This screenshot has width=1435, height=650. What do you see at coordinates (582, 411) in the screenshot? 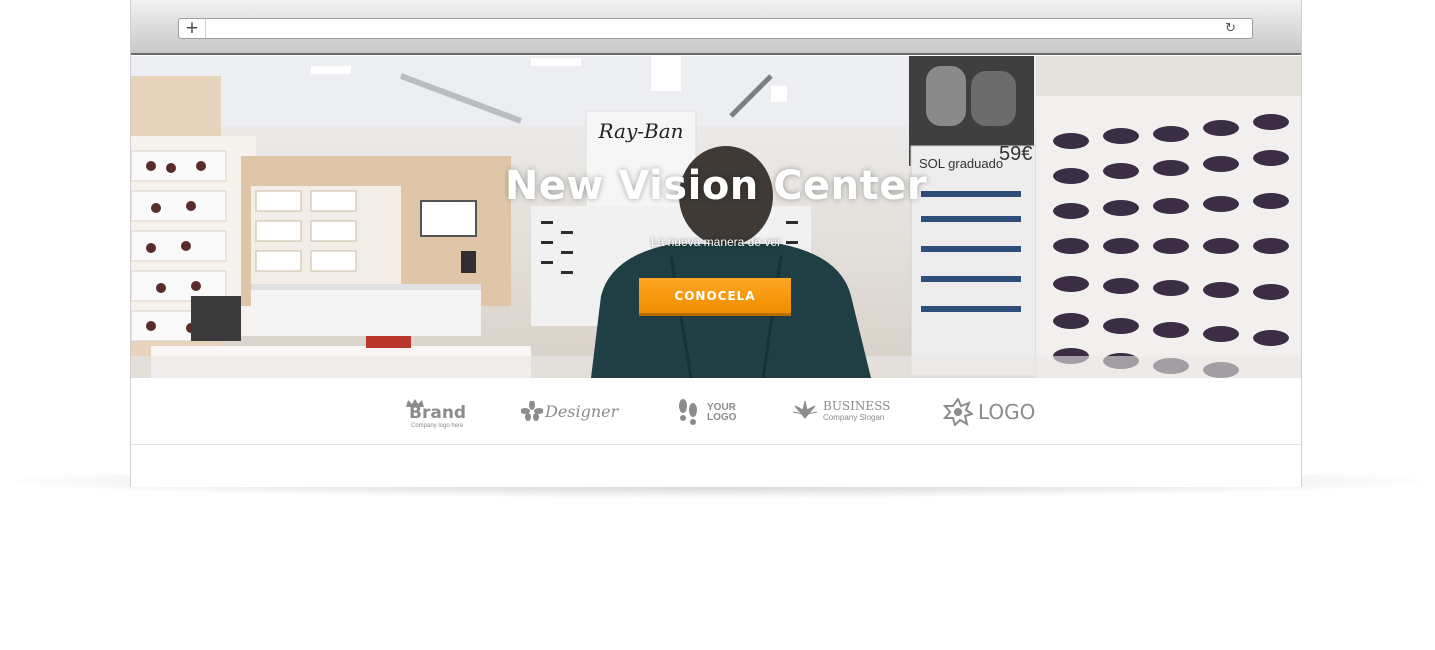
I see `logo-designer-name: Designer` at bounding box center [582, 411].